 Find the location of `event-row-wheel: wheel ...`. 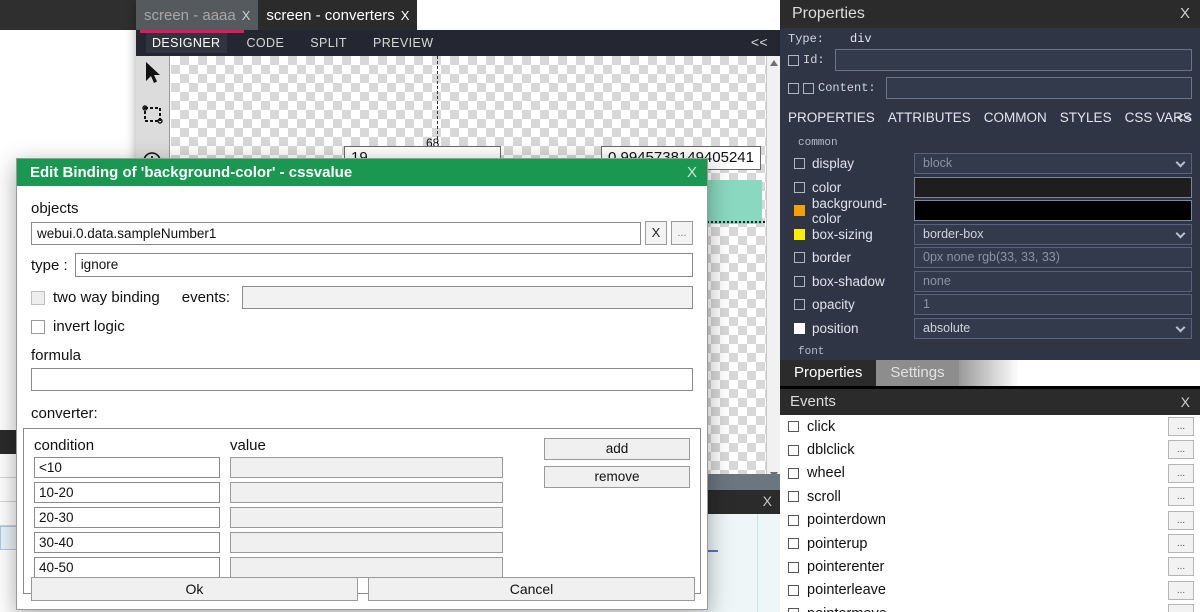

event-row-wheel: wheel ... is located at coordinates (990, 473).